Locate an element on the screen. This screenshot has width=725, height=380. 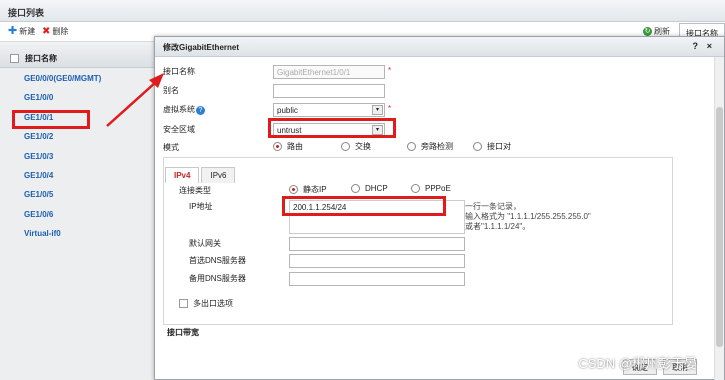
conn-type-label: 连接类型 is located at coordinates (195, 190).